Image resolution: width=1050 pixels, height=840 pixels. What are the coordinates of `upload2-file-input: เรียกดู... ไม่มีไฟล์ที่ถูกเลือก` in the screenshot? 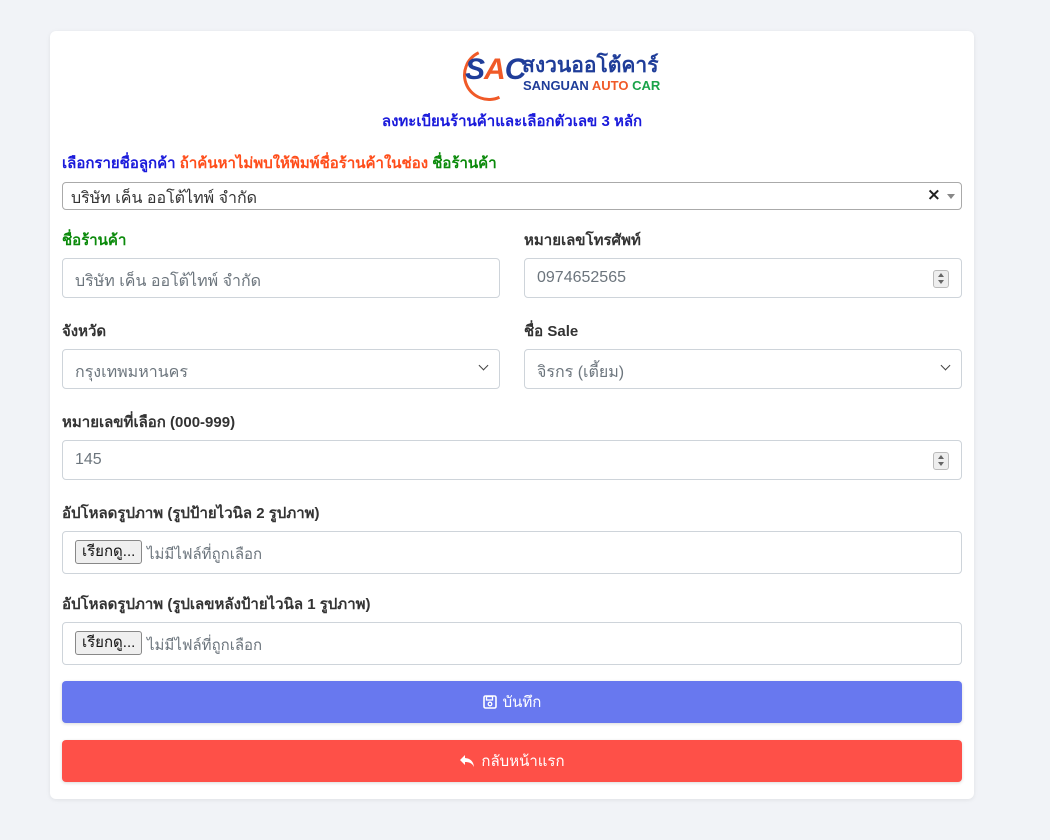 It's located at (512, 643).